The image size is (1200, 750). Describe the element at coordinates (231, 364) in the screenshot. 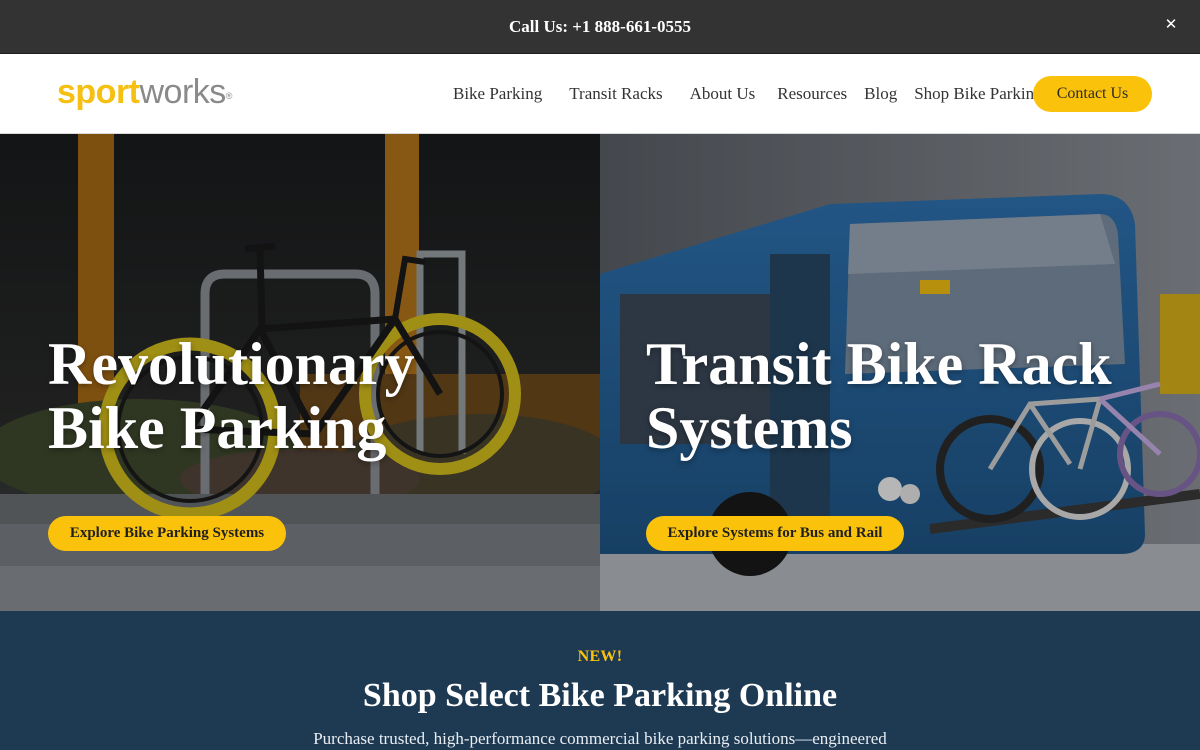

I see `hero-title-line: Revolutionary` at that location.